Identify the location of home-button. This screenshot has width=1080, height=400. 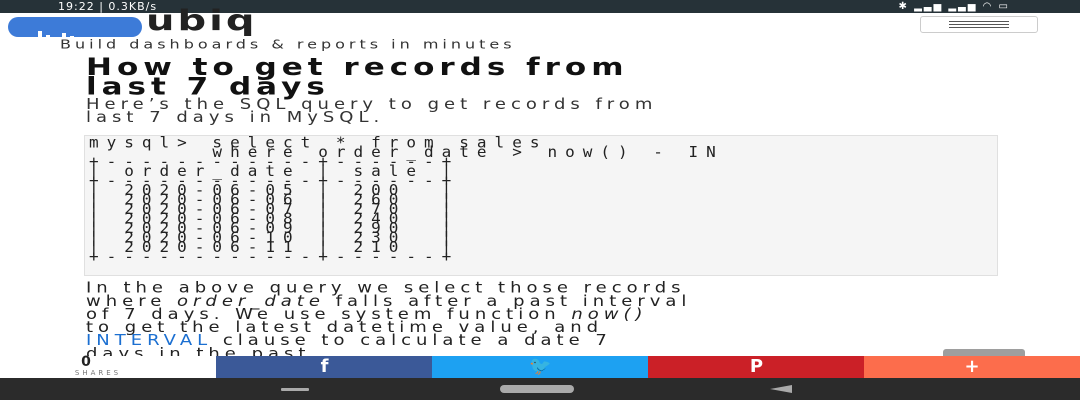
(537, 389).